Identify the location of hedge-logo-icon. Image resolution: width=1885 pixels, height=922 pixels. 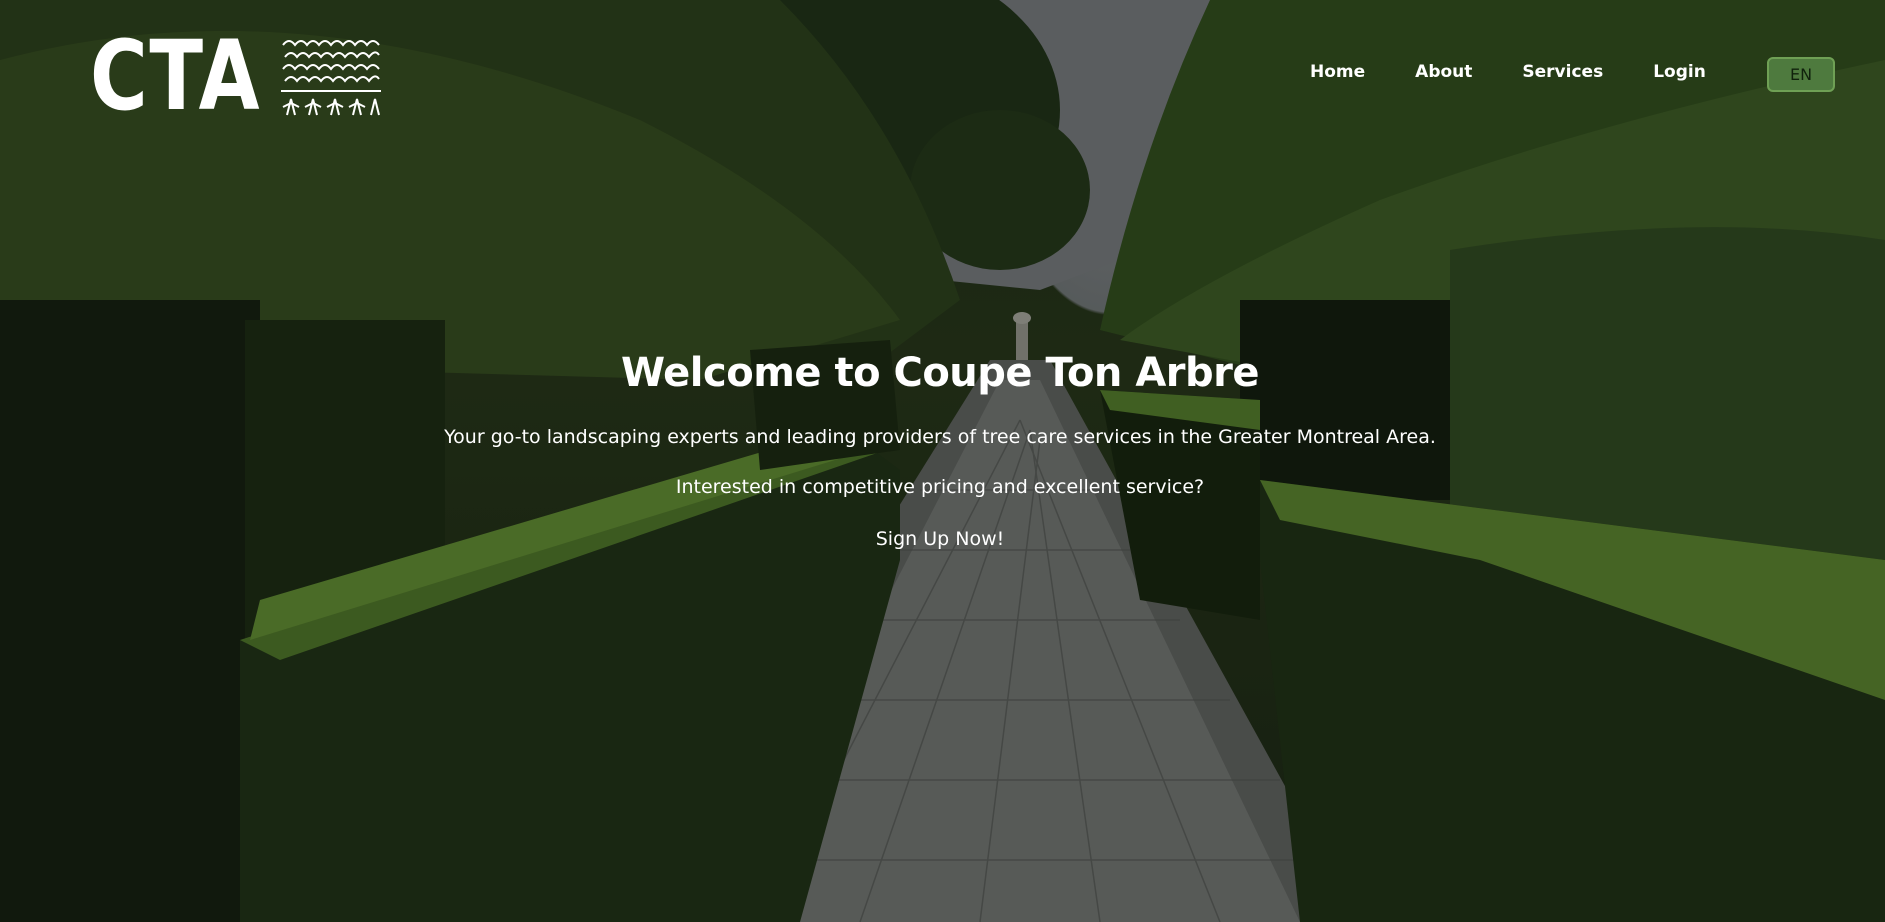
(330, 78).